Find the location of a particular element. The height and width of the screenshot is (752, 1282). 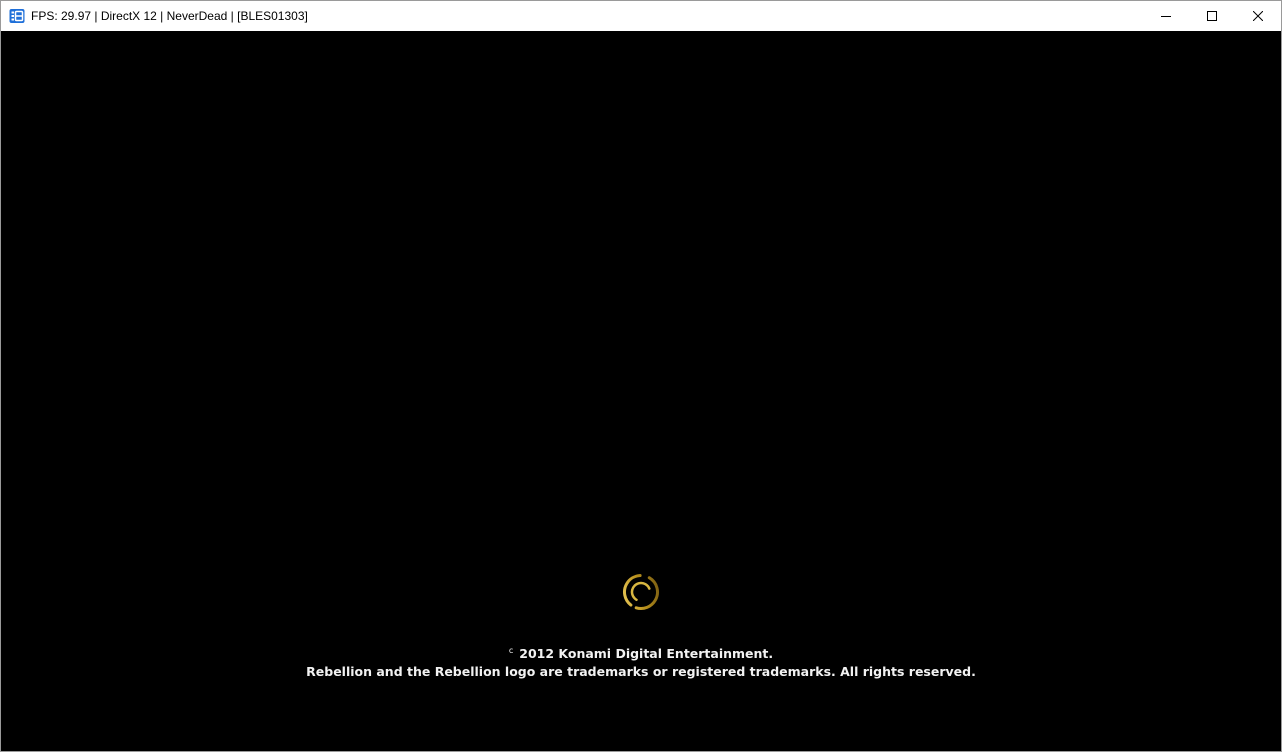

loading-spinner-icon is located at coordinates (641, 592).